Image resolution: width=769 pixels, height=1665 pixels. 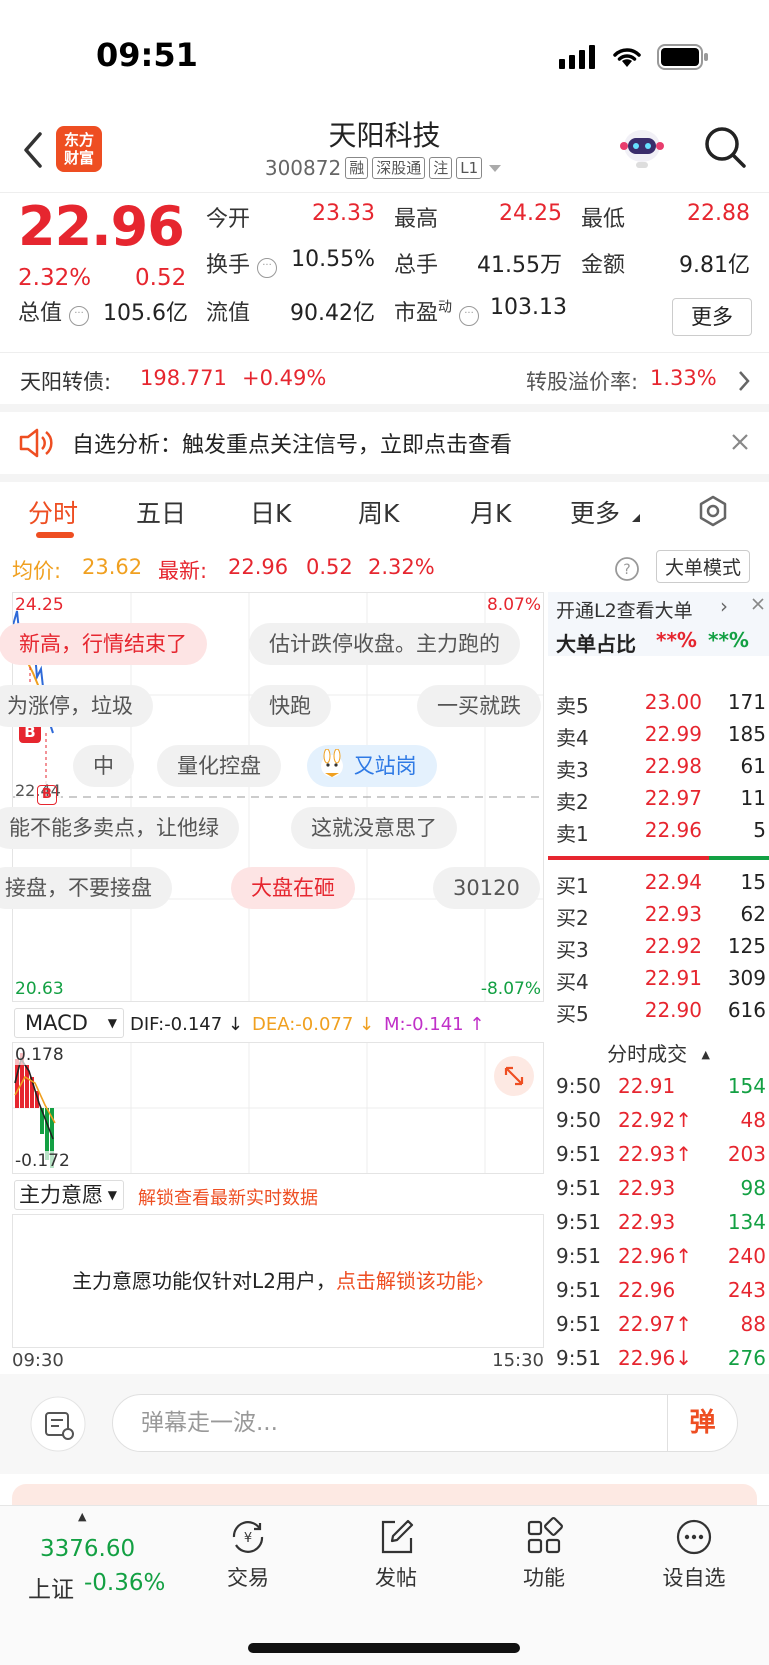 What do you see at coordinates (746, 946) in the screenshot?
I see `bid-volume: 125` at bounding box center [746, 946].